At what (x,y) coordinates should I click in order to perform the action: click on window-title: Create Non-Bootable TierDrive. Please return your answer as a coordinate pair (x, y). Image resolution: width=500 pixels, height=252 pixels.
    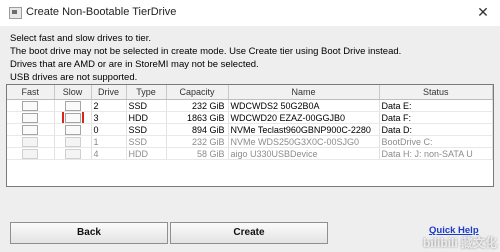
    Looking at the image, I should click on (101, 12).